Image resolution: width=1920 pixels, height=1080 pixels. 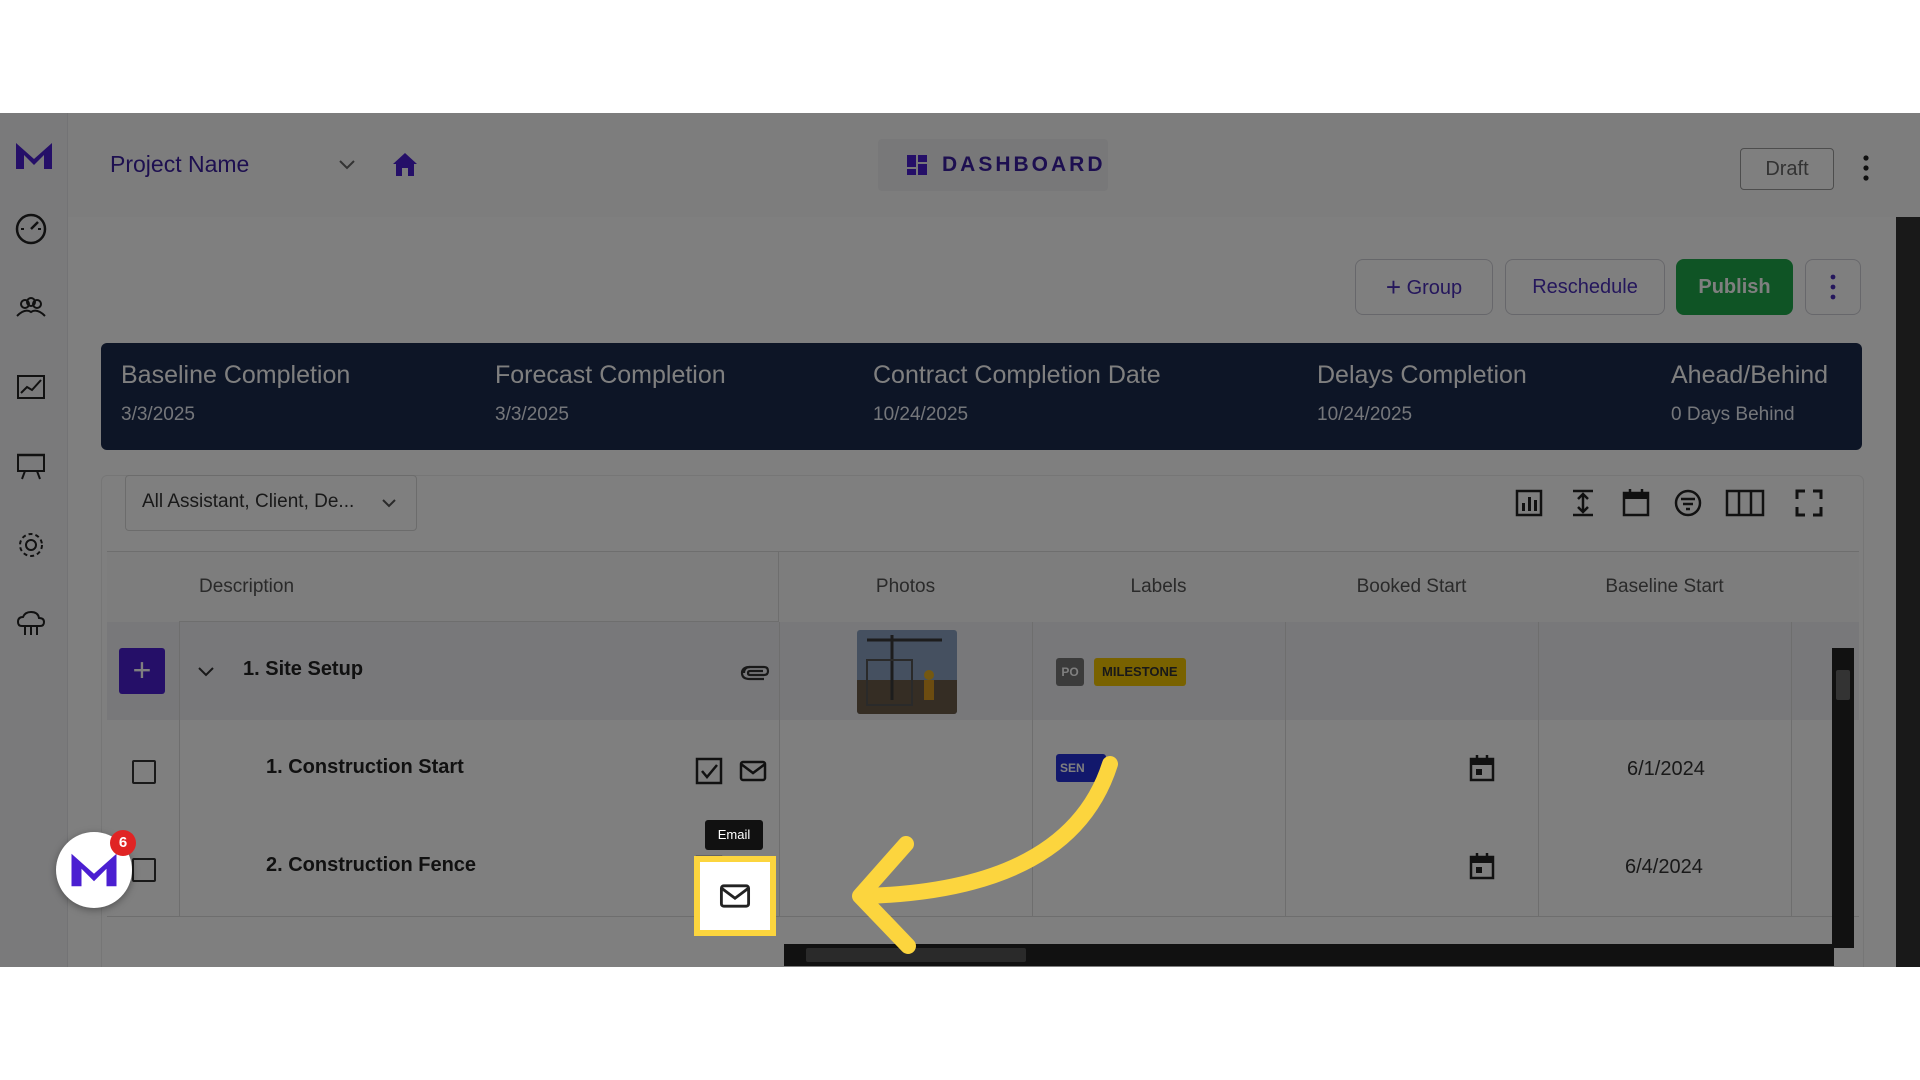 What do you see at coordinates (94, 870) in the screenshot?
I see `app-logo` at bounding box center [94, 870].